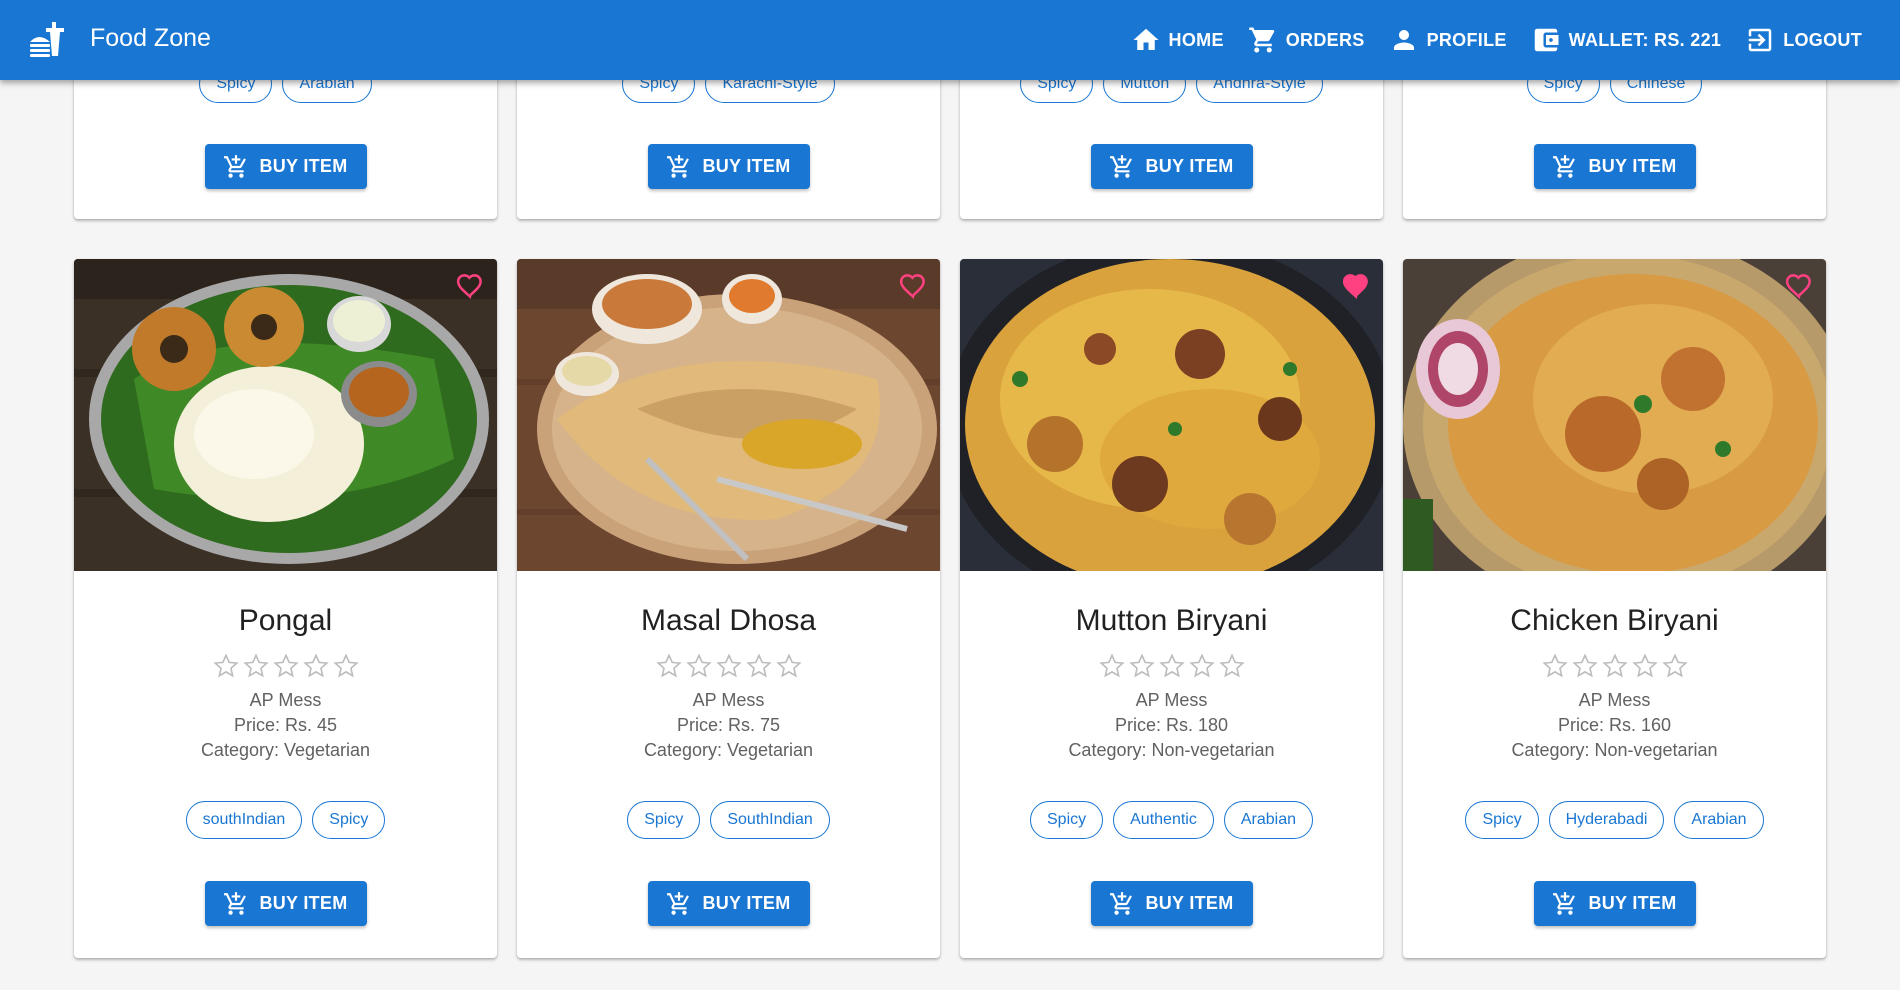 The height and width of the screenshot is (990, 1900). What do you see at coordinates (1614, 620) in the screenshot?
I see `food-name: Chicken Biryani` at bounding box center [1614, 620].